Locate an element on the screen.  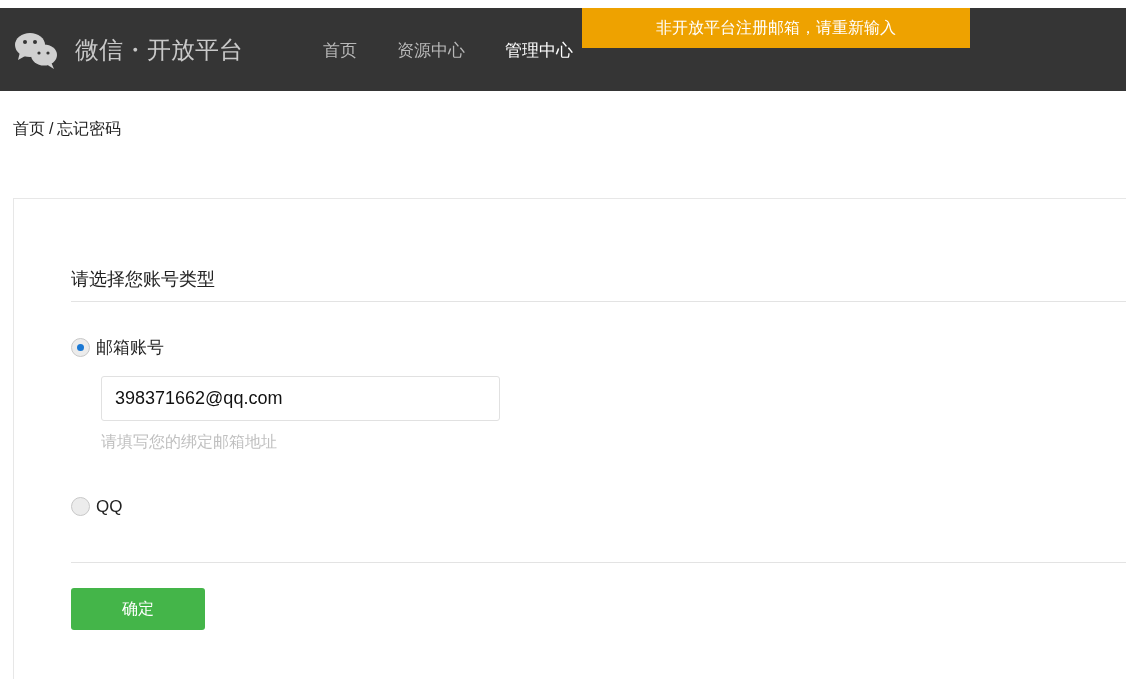
nav-link: 首页 is located at coordinates (340, 50).